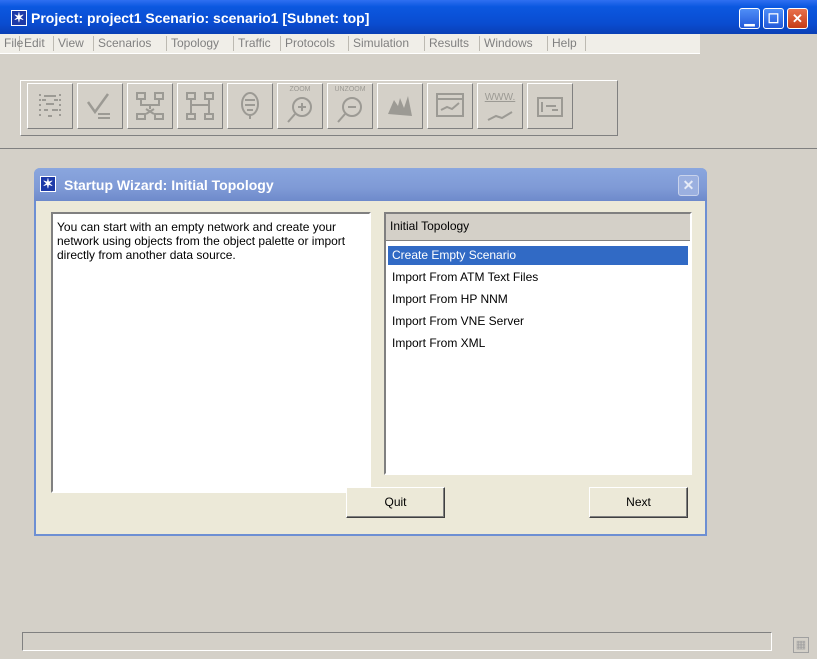 This screenshot has width=817, height=659. Describe the element at coordinates (370, 184) in the screenshot. I see `dialog-title-bar: ✶ Startup Wizard: Initial Topology ✕` at that location.